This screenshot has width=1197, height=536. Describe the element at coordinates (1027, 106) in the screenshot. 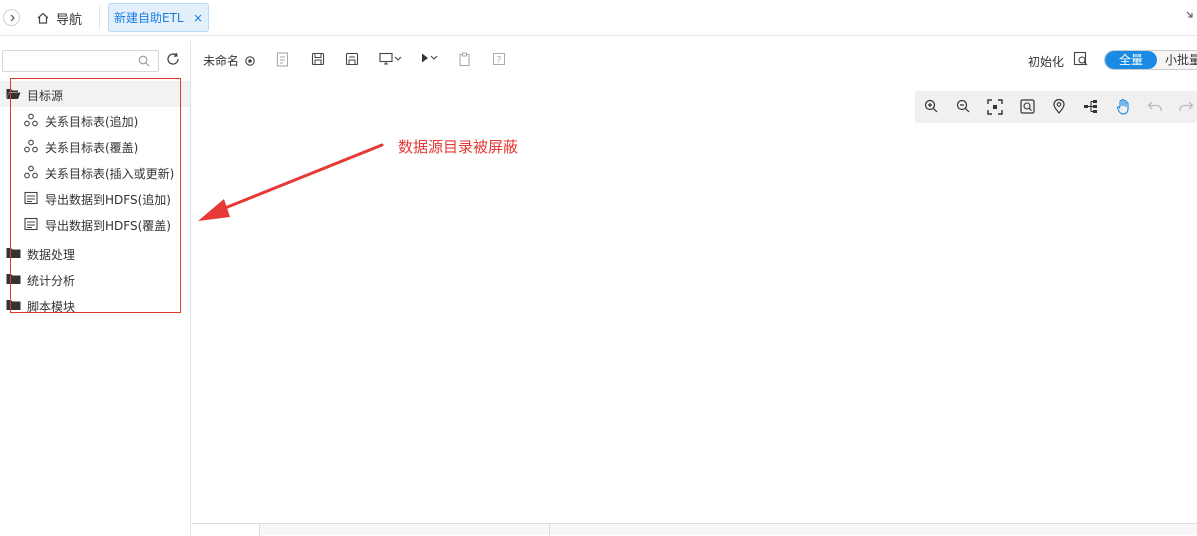

I see `actual-size-icon` at that location.